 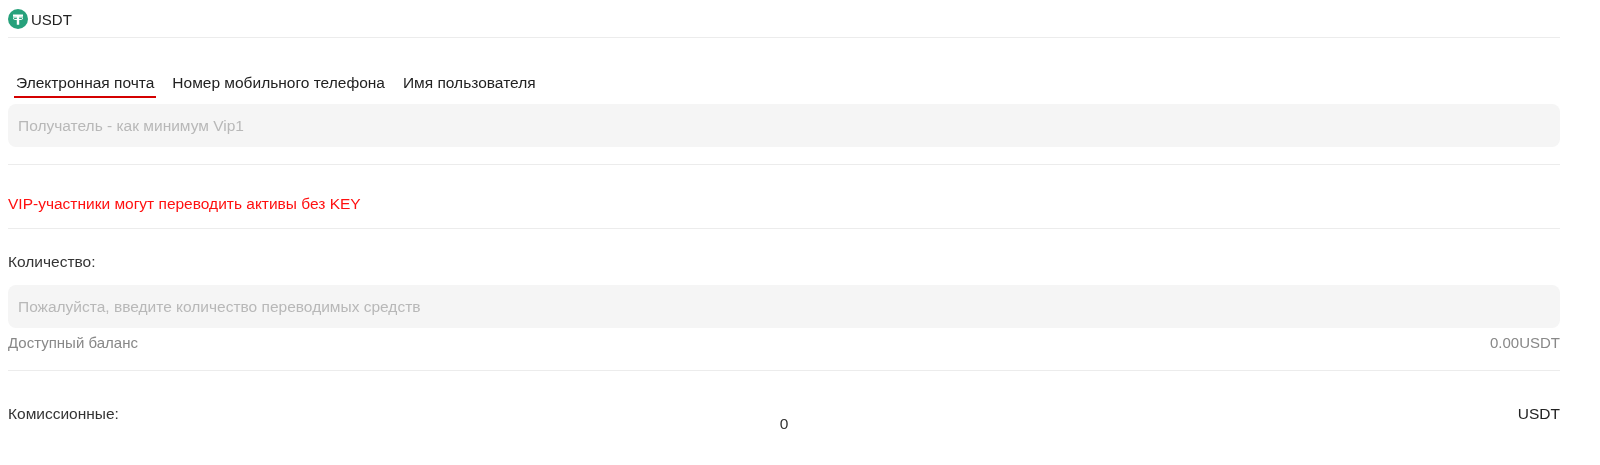 What do you see at coordinates (784, 125) in the screenshot?
I see `recipient-field: Получатель - как минимум Vip1` at bounding box center [784, 125].